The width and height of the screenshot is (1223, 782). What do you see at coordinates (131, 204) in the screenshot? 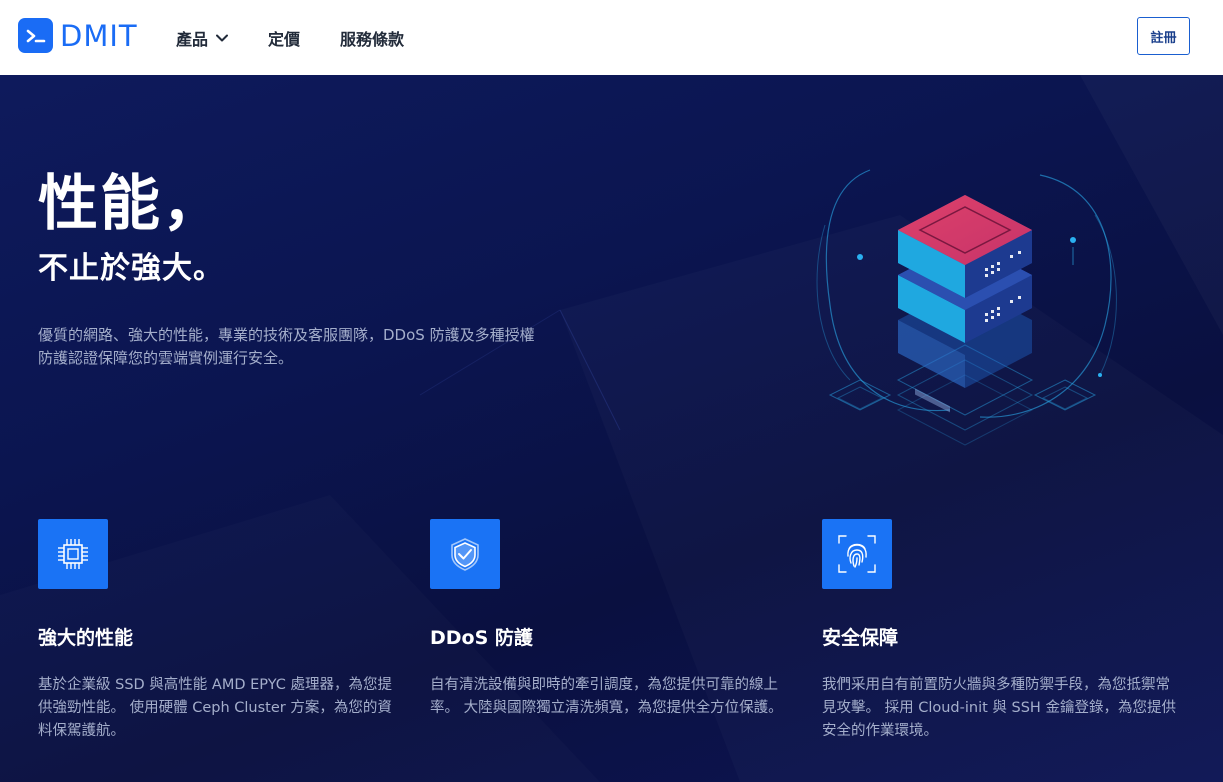
I see `hero-title: 性能，` at bounding box center [131, 204].